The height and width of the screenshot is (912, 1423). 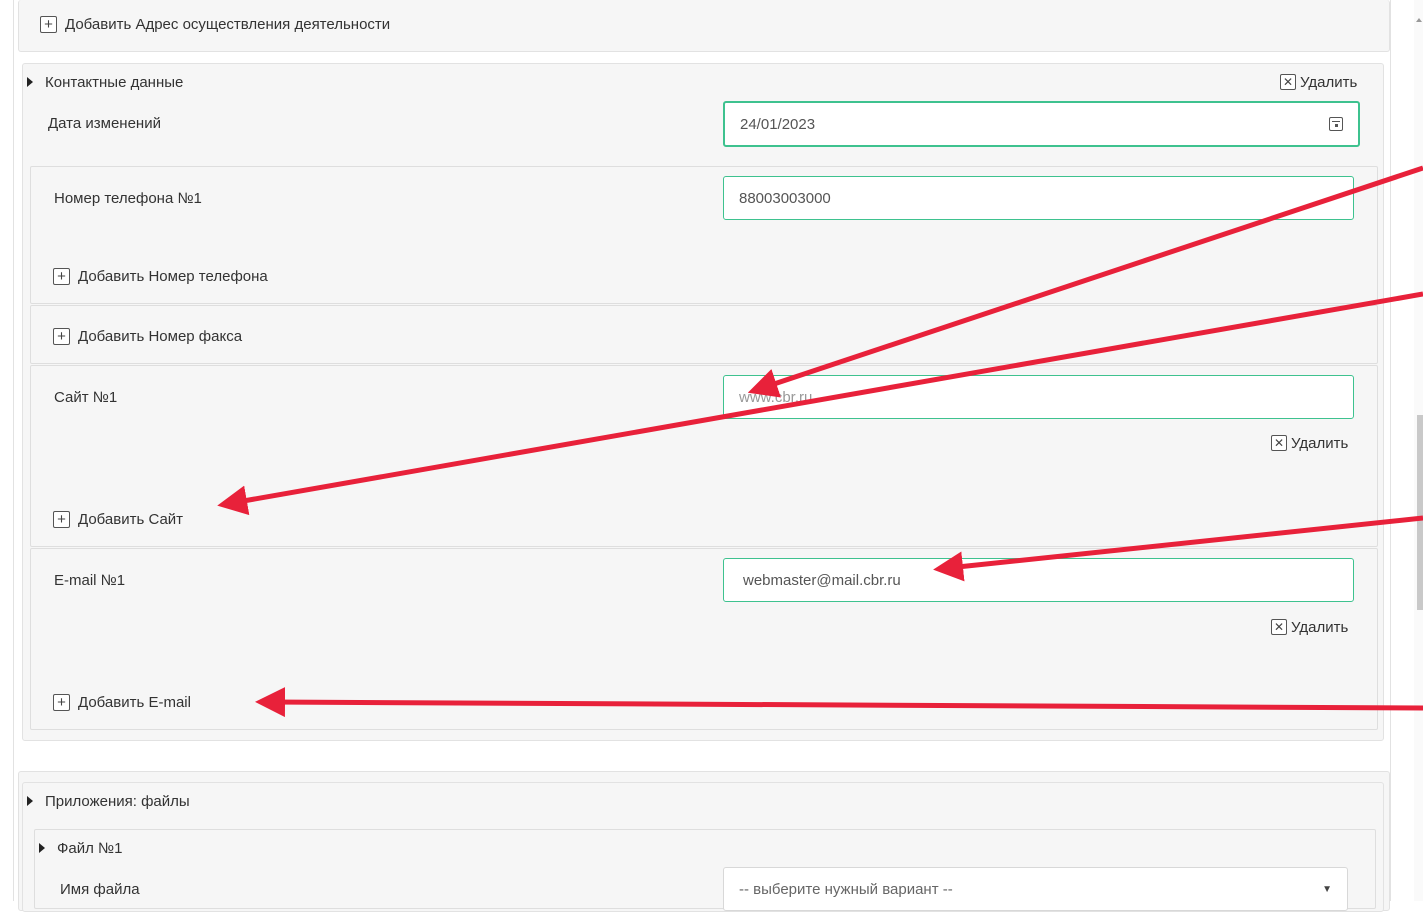 What do you see at coordinates (1085, 281) in the screenshot?
I see `arrow-to-site-input` at bounding box center [1085, 281].